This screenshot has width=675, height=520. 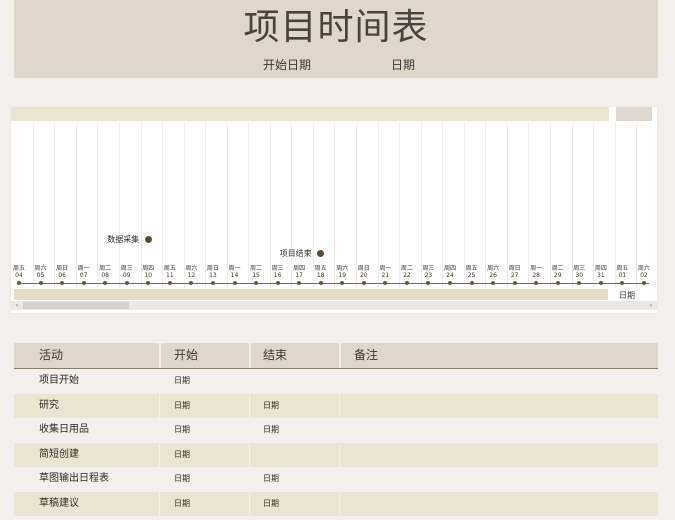 I want to click on table-cell-activity: 收集日用品, so click(x=64, y=430).